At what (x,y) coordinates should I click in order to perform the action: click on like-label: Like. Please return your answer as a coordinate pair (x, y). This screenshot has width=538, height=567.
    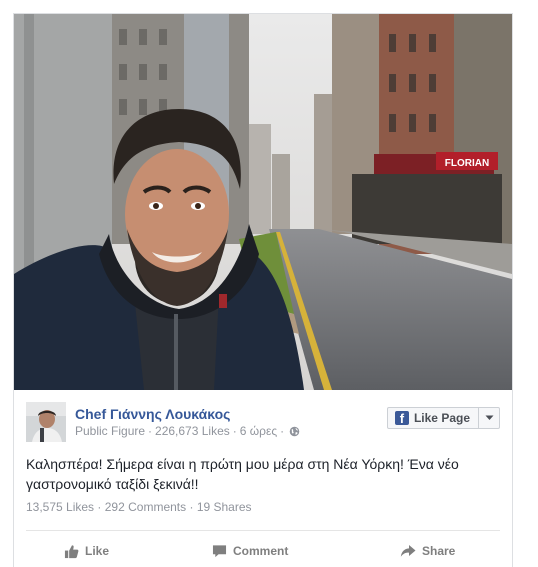
    Looking at the image, I should click on (97, 551).